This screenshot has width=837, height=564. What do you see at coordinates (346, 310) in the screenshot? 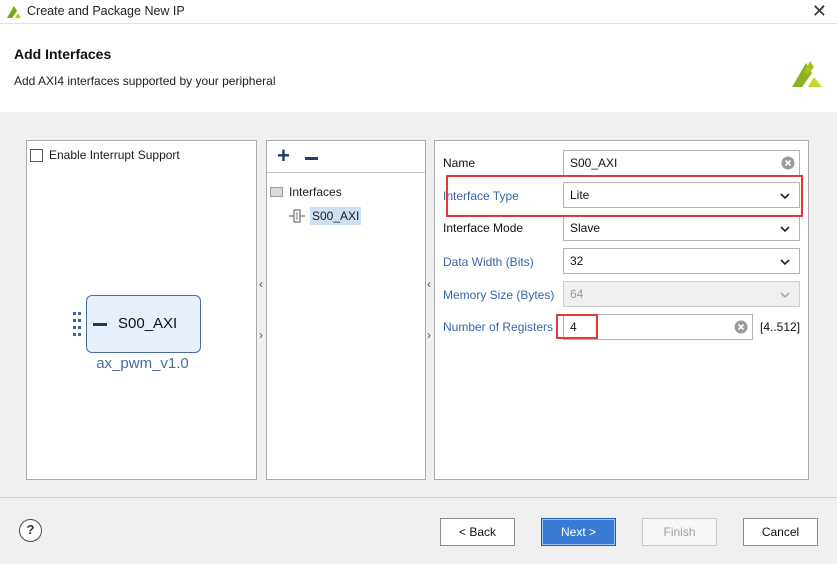
I see `interfaces-tree-panel: + Interfaces S00_AXI` at bounding box center [346, 310].